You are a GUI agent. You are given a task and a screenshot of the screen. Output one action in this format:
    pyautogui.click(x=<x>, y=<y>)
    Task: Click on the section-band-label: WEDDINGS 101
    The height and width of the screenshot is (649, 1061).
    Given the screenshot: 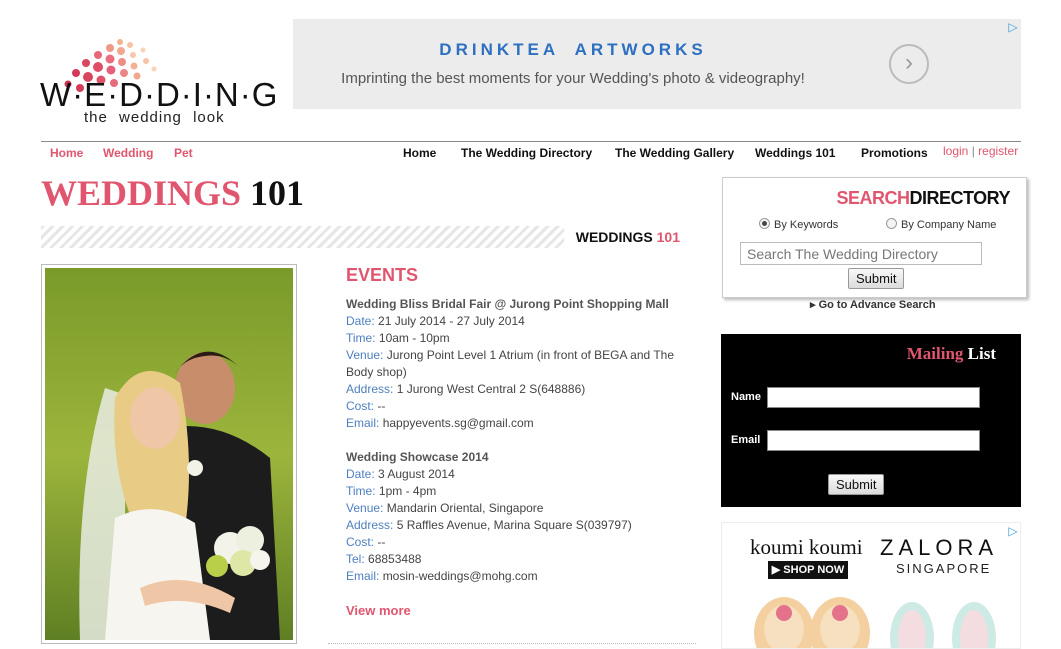 What is the action you would take?
    pyautogui.click(x=629, y=237)
    